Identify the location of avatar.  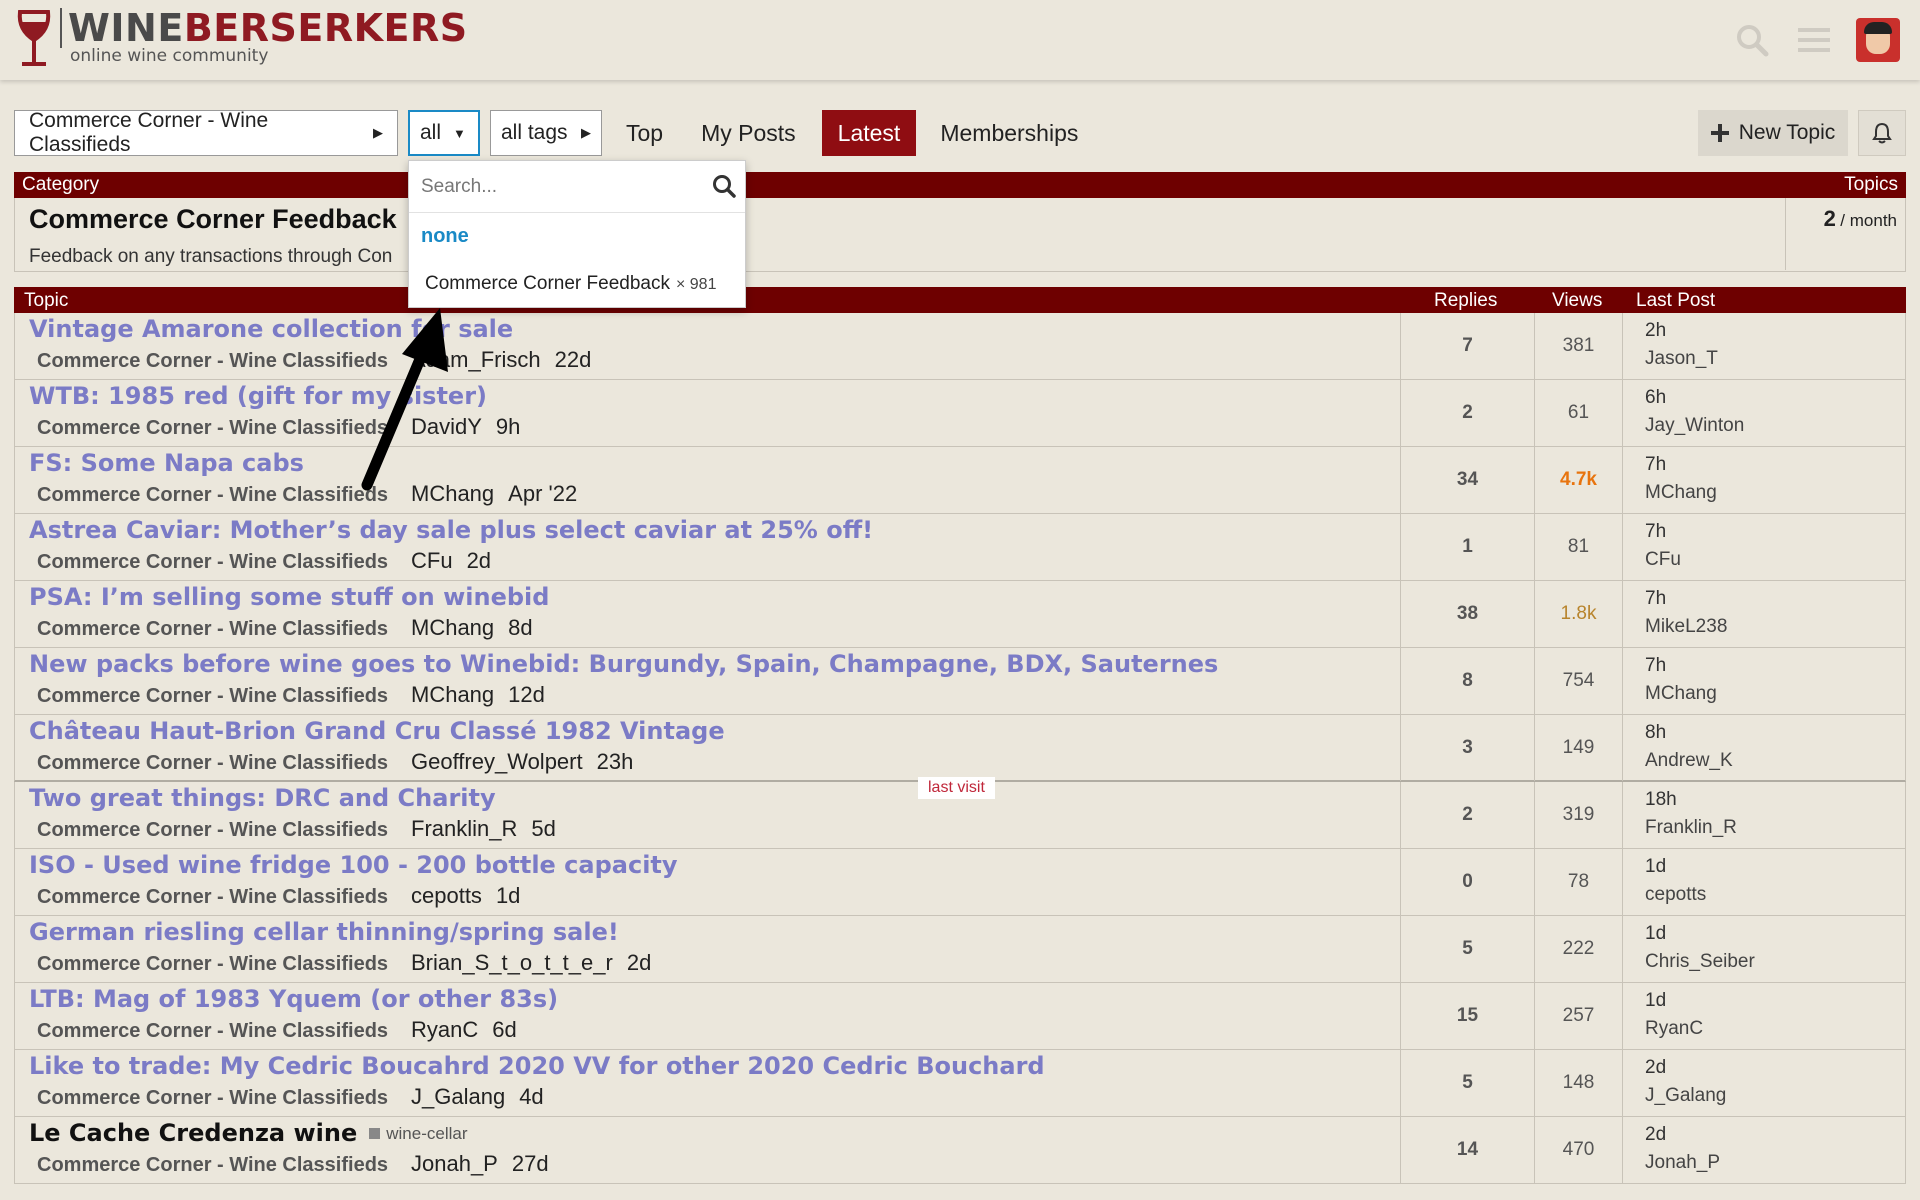
(1878, 40).